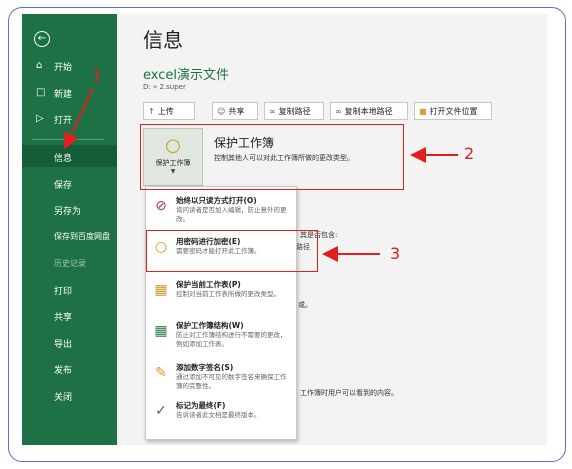 The height and width of the screenshot is (469, 572). What do you see at coordinates (97, 75) in the screenshot?
I see `annotation-label-1: 1` at bounding box center [97, 75].